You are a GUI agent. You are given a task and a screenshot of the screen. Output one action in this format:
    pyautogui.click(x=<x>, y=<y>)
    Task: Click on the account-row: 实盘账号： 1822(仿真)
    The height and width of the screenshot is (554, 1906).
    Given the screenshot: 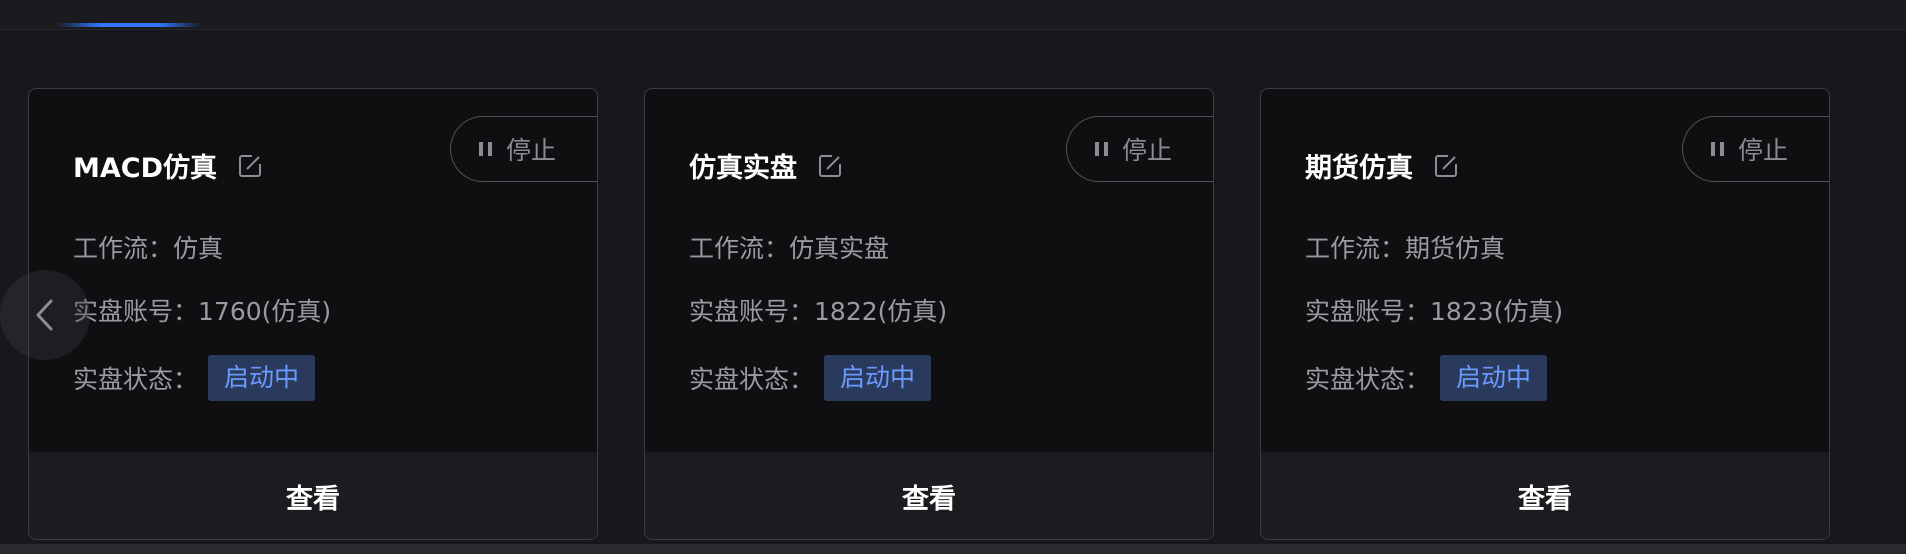 What is the action you would take?
    pyautogui.click(x=818, y=310)
    